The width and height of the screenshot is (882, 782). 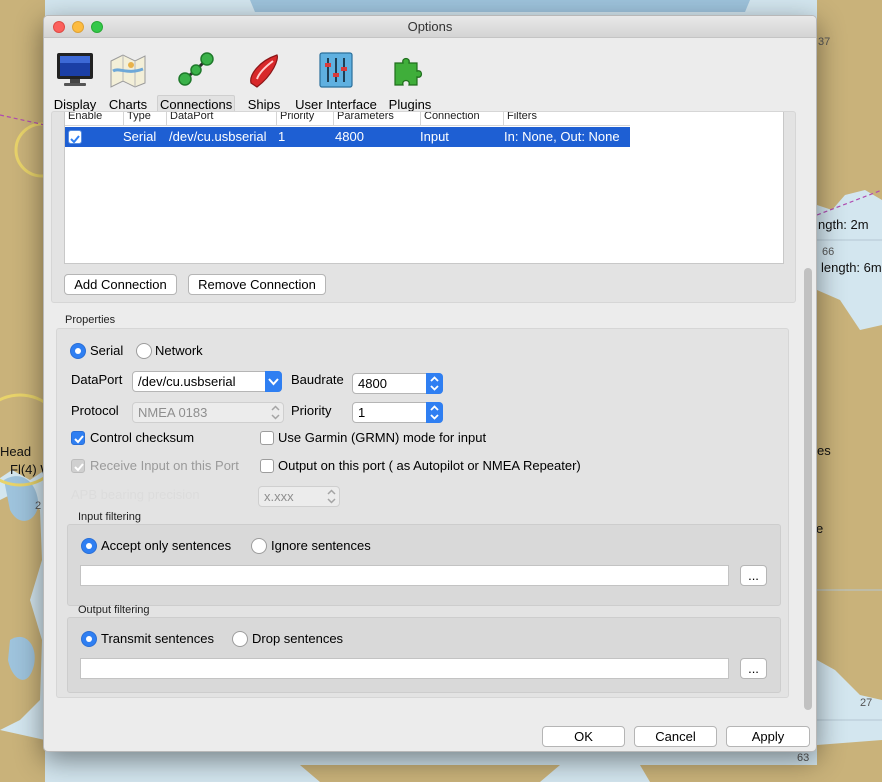 What do you see at coordinates (142, 437) in the screenshot?
I see `control-checksum-label: Control checksum` at bounding box center [142, 437].